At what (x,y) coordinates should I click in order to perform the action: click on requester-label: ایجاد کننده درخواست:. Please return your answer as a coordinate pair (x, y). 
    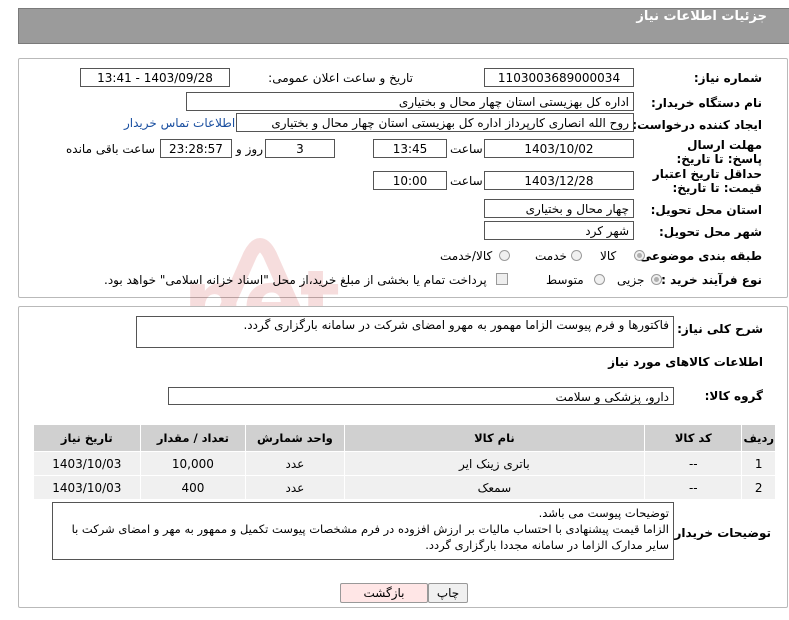
    Looking at the image, I should click on (697, 125).